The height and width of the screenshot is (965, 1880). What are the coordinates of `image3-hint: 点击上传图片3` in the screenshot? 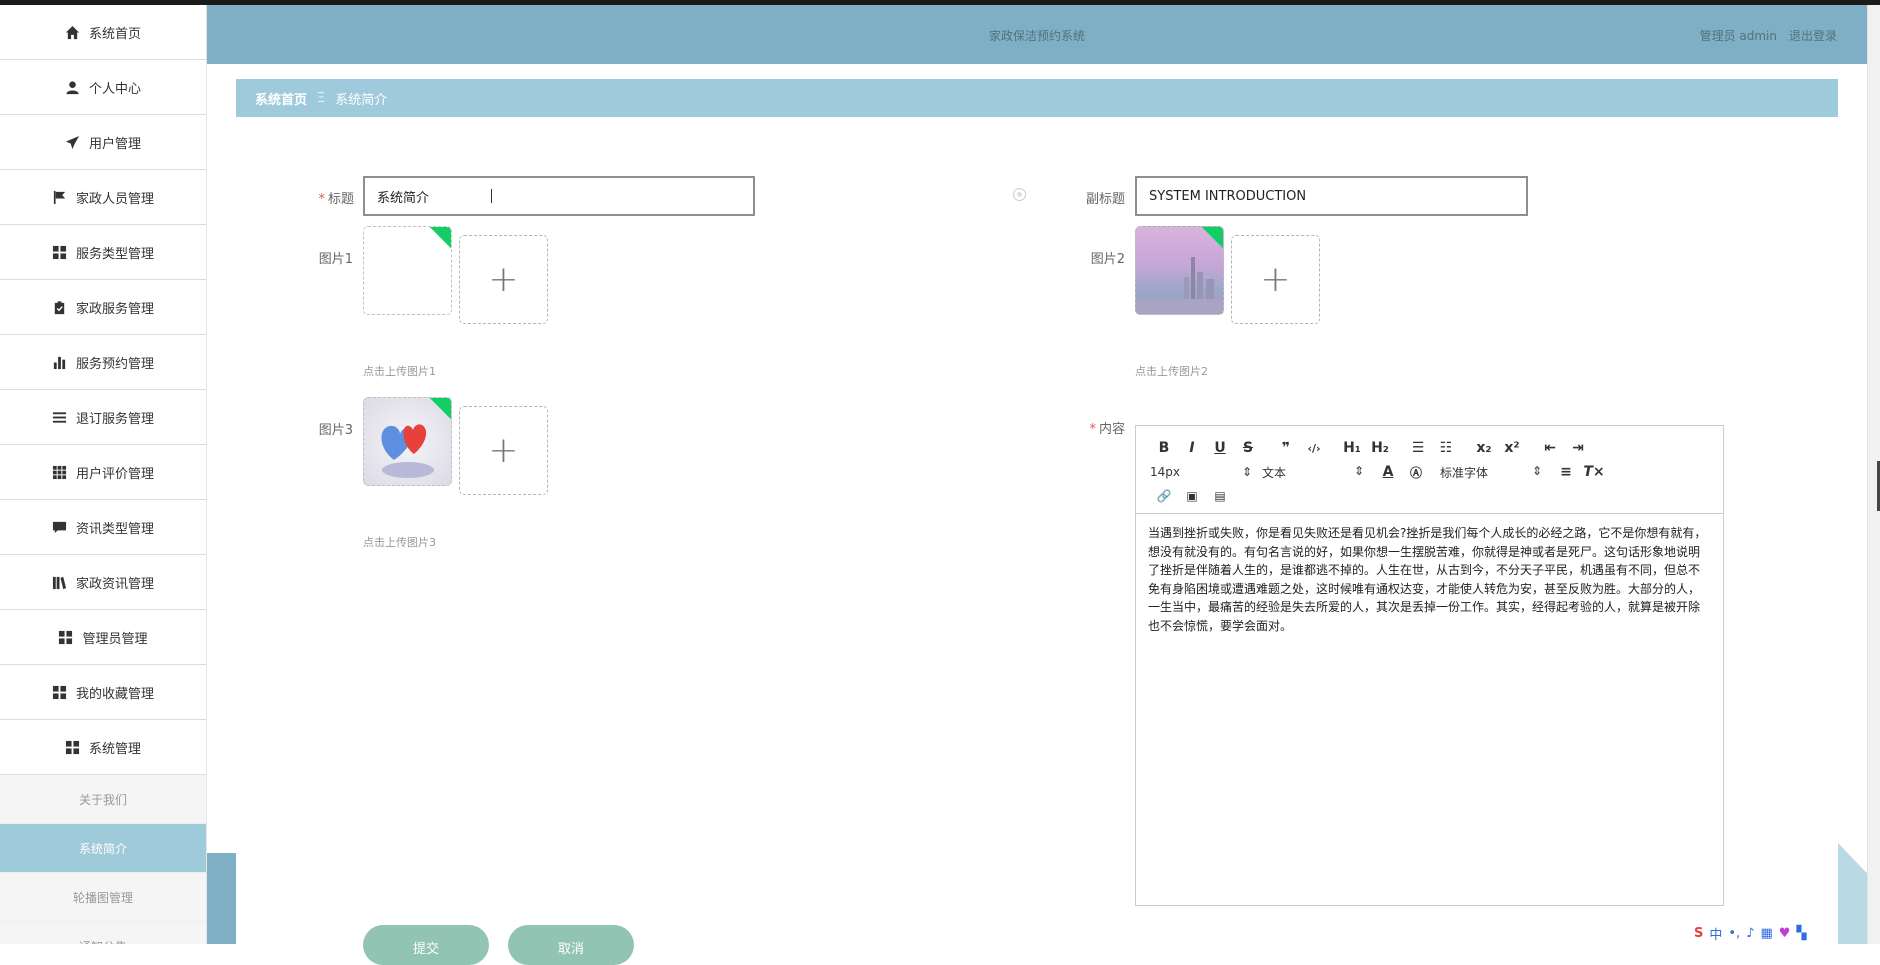 It's located at (399, 542).